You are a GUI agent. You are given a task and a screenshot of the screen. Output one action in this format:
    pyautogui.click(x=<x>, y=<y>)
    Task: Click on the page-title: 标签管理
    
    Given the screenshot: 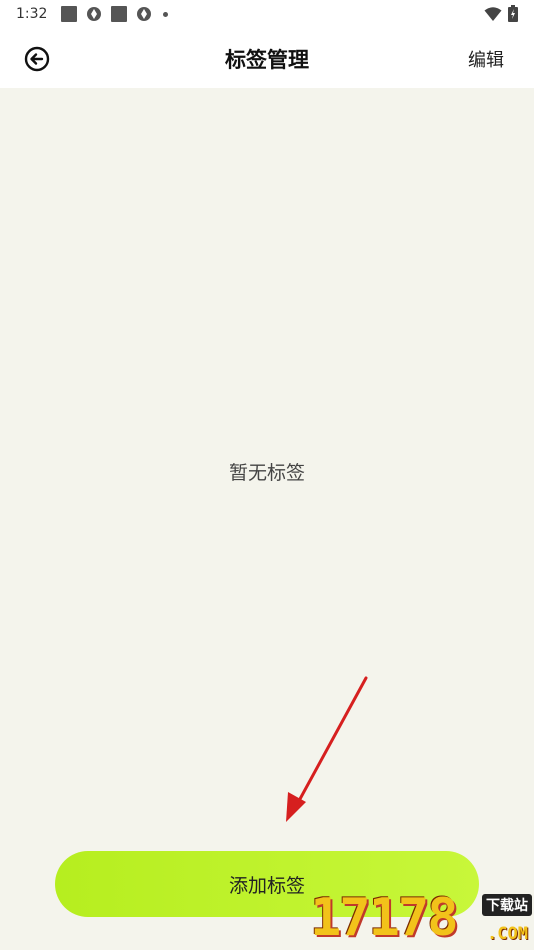 What is the action you would take?
    pyautogui.click(x=267, y=60)
    